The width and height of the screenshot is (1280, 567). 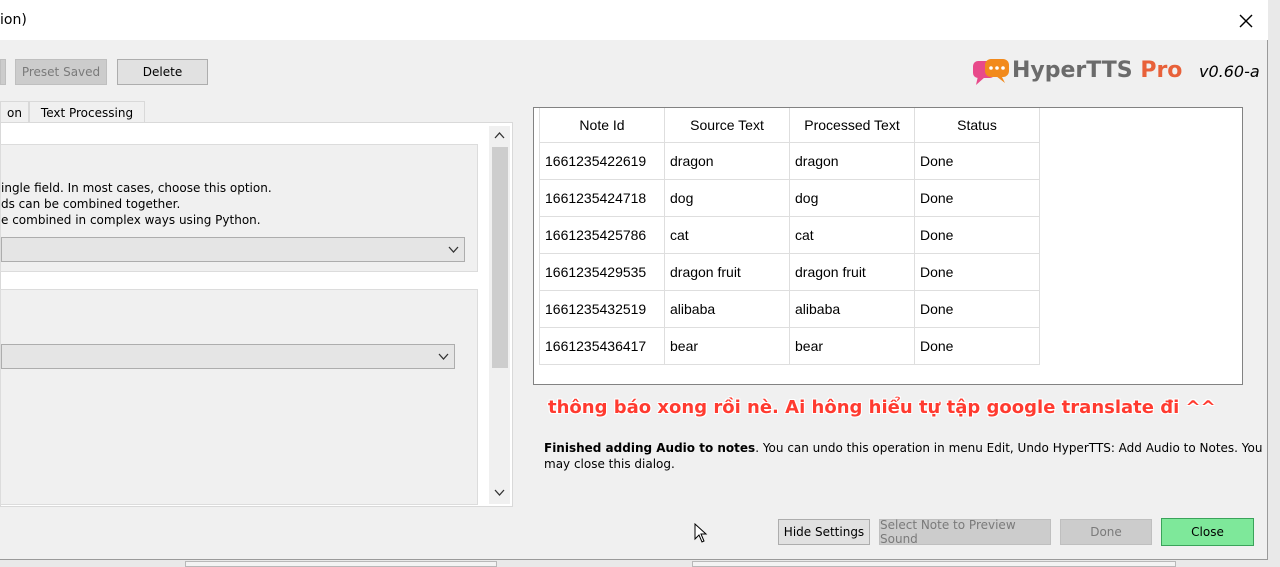 What do you see at coordinates (602, 125) in the screenshot?
I see `column-header-note-id: Note Id` at bounding box center [602, 125].